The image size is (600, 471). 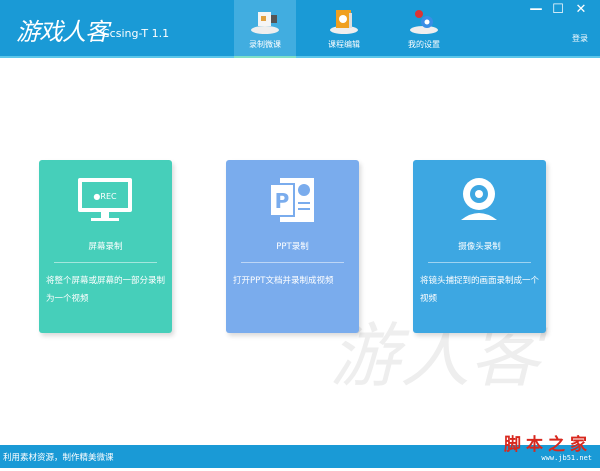 What do you see at coordinates (558, 9) in the screenshot?
I see `maximize-button: ☐` at bounding box center [558, 9].